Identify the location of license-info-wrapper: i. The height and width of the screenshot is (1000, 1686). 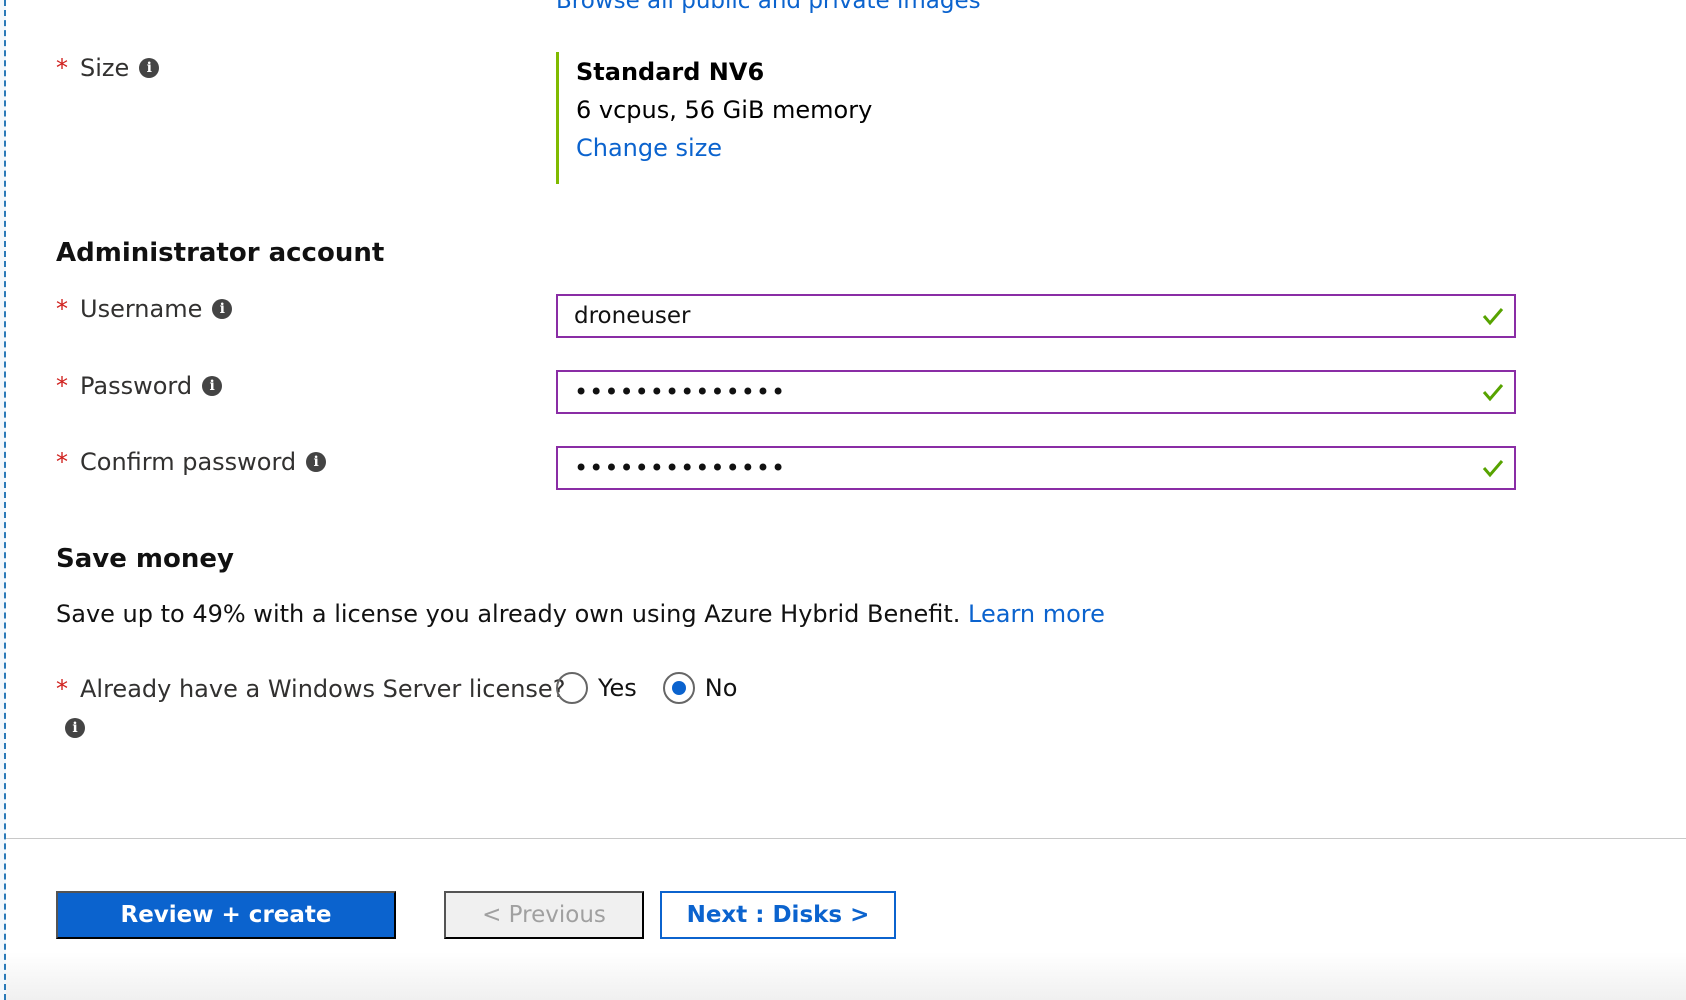
(75, 727).